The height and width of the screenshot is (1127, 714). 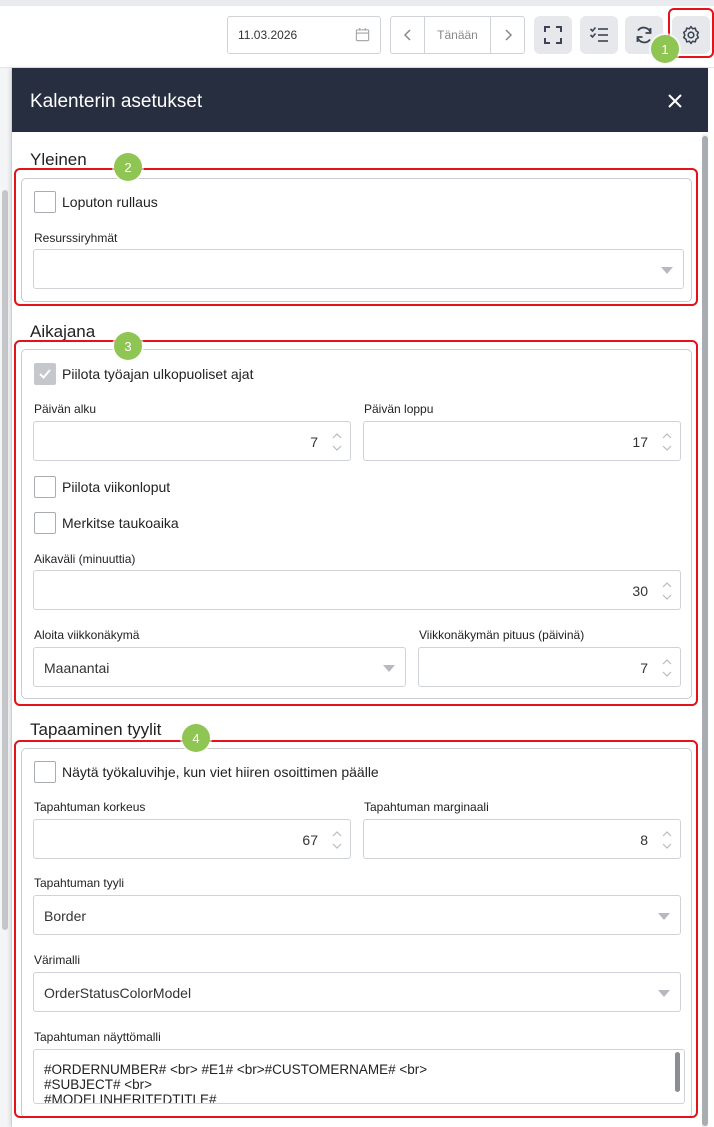 I want to click on fullscreen-icon, so click(x=553, y=35).